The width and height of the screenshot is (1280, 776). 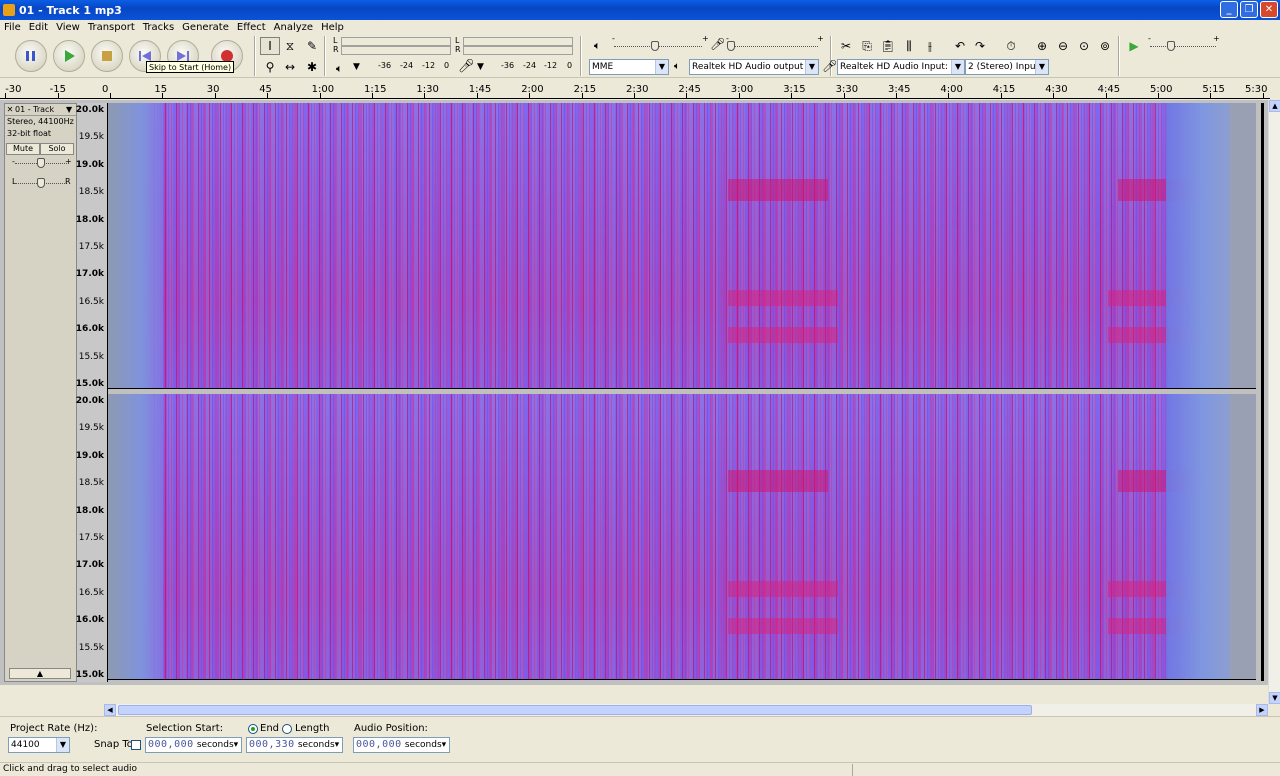 What do you see at coordinates (661, 67) in the screenshot?
I see `chevron-down-icon: ▼` at bounding box center [661, 67].